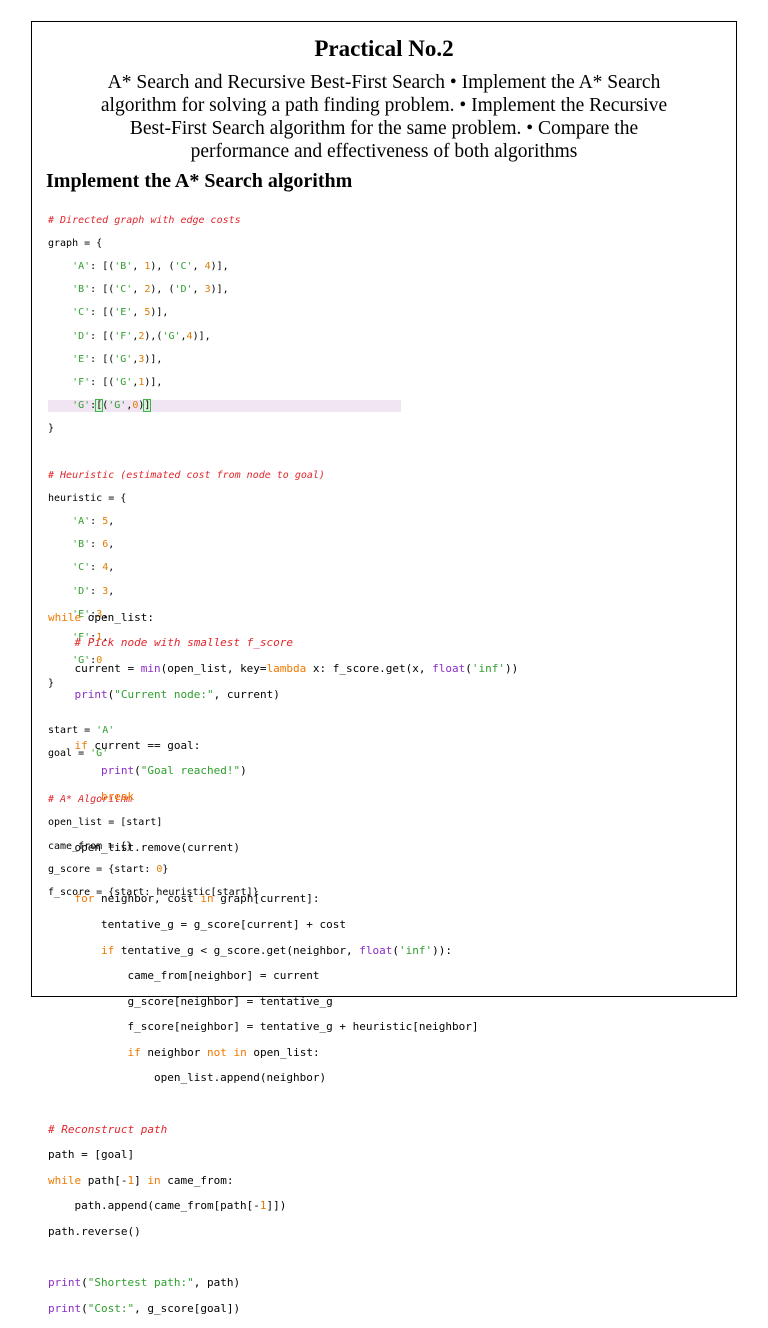  Describe the element at coordinates (94, 1232) in the screenshot. I see `code-line: path.reverse()` at that location.